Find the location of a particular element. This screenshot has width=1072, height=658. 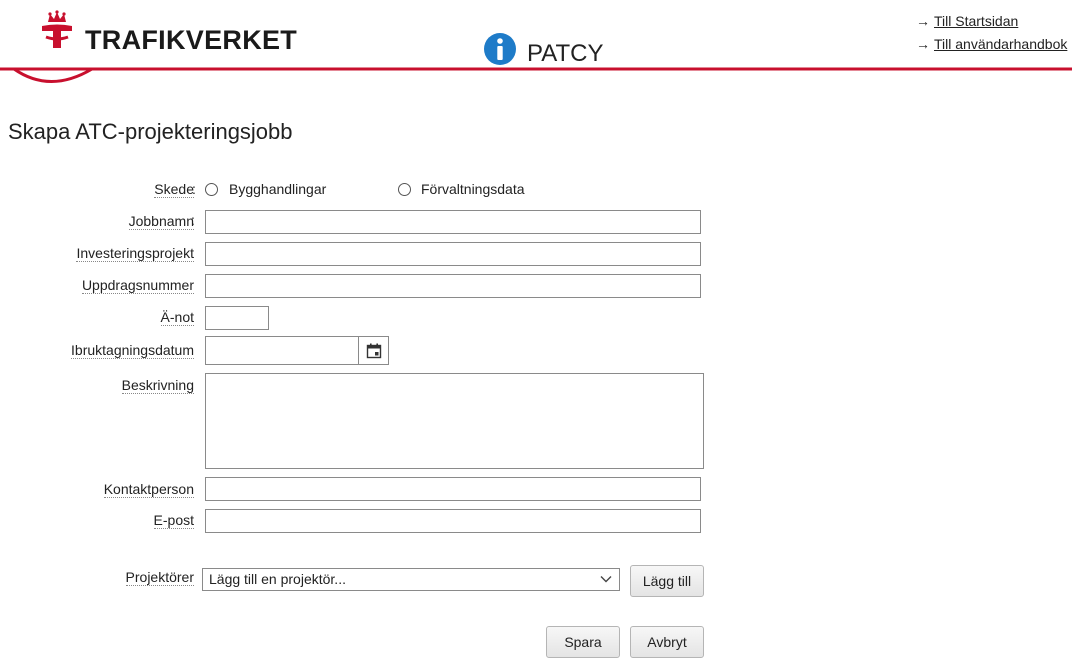

kontaktperson-label: Kontaktperson is located at coordinates (148, 489).